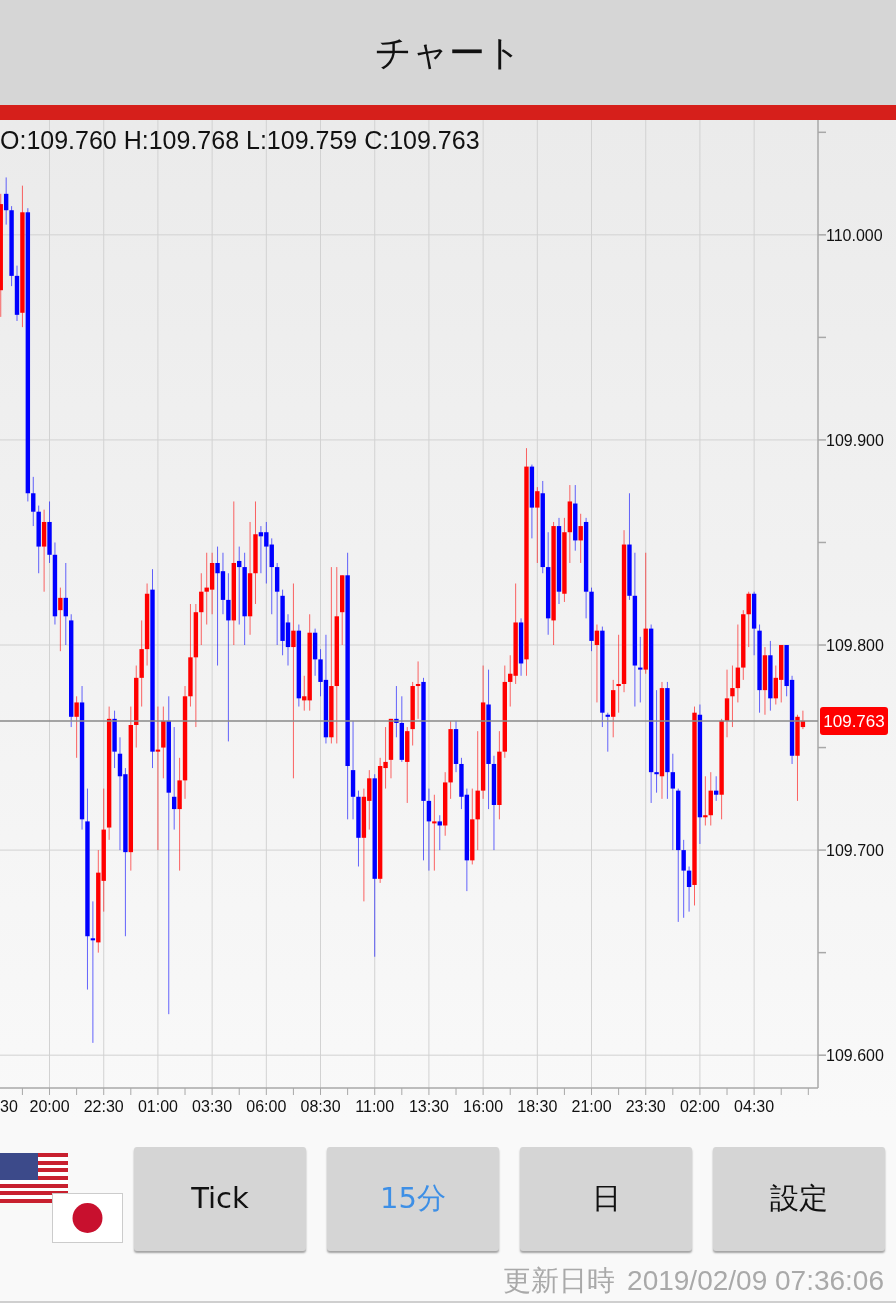 The width and height of the screenshot is (896, 1303). Describe the element at coordinates (699, 1106) in the screenshot. I see `axis-label: 02:00` at that location.